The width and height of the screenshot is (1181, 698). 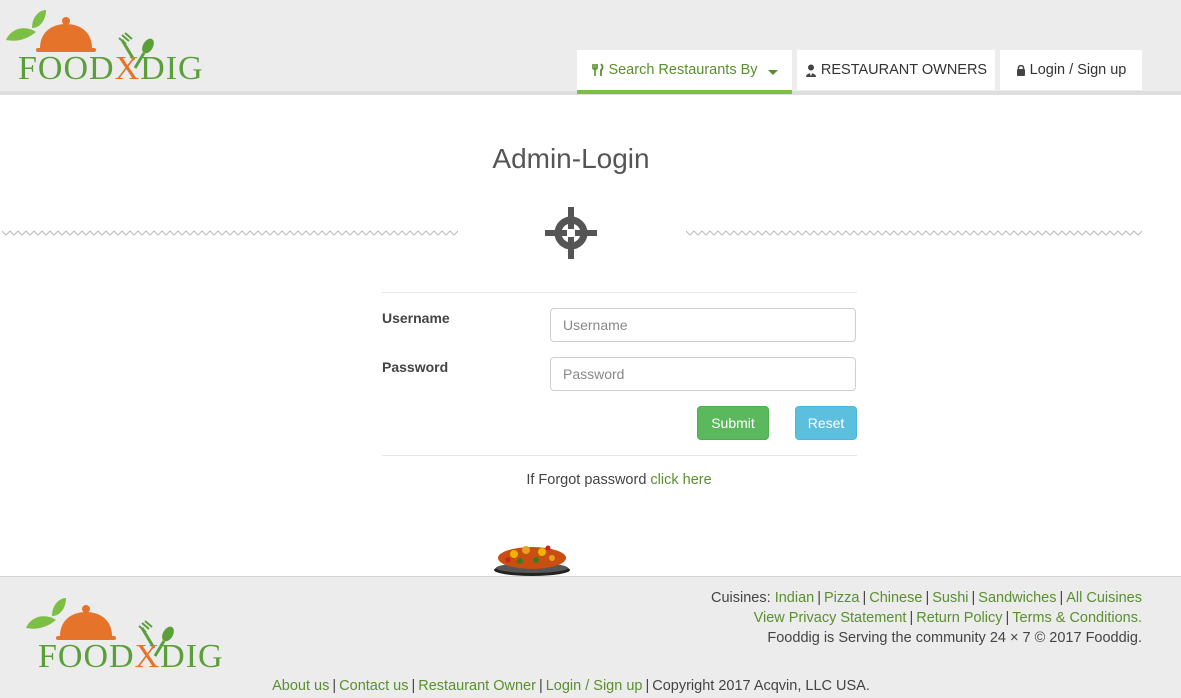 What do you see at coordinates (795, 598) in the screenshot?
I see `cuisine-link-indian: Indian` at bounding box center [795, 598].